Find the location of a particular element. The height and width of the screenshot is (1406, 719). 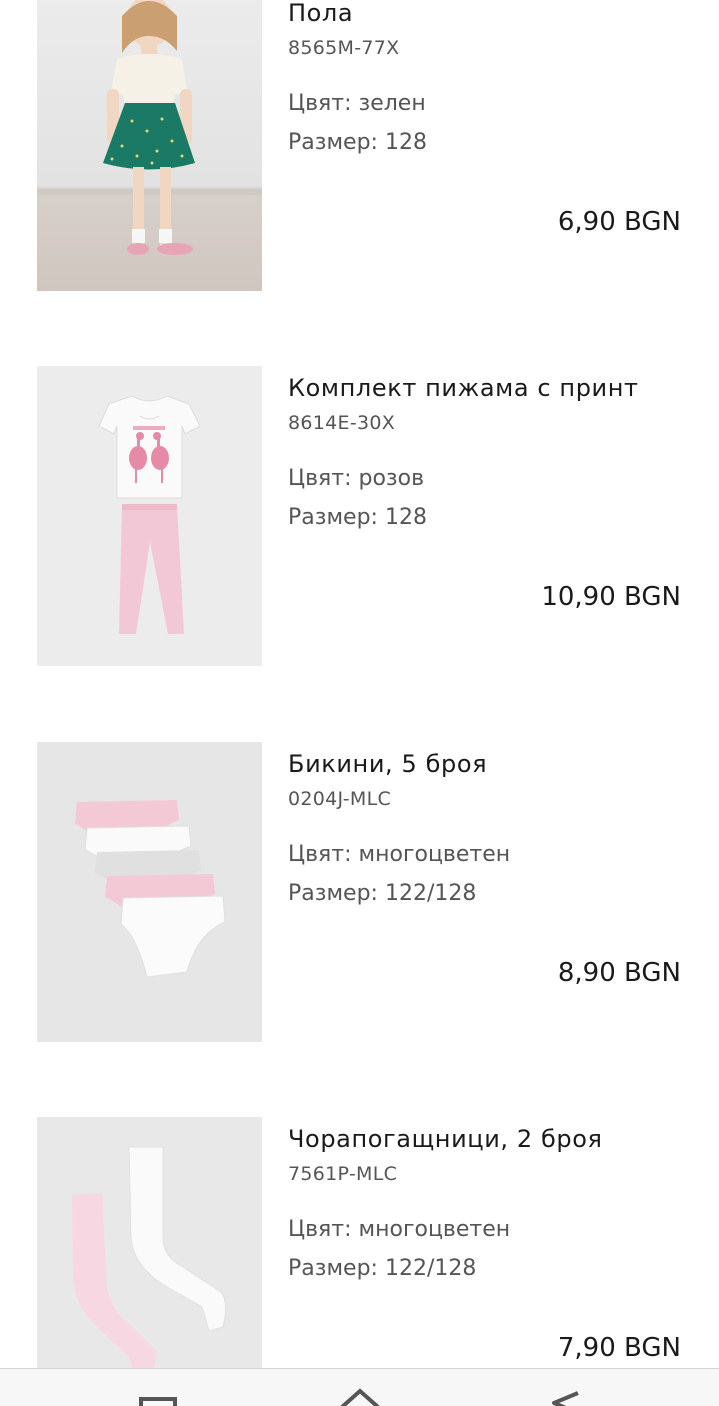

recent-apps-icon is located at coordinates (158, 1401).